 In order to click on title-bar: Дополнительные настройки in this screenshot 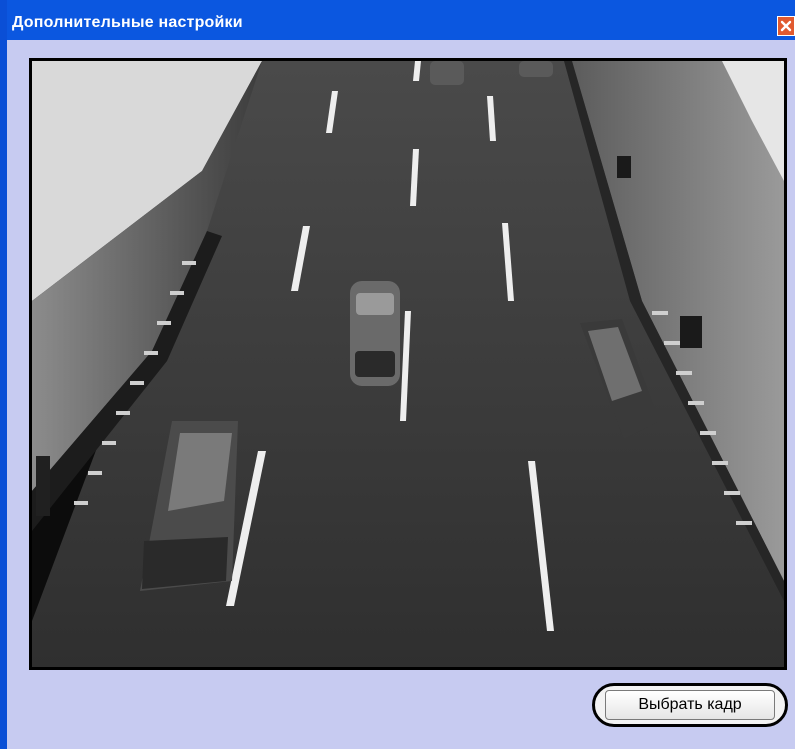, I will do `click(401, 20)`.